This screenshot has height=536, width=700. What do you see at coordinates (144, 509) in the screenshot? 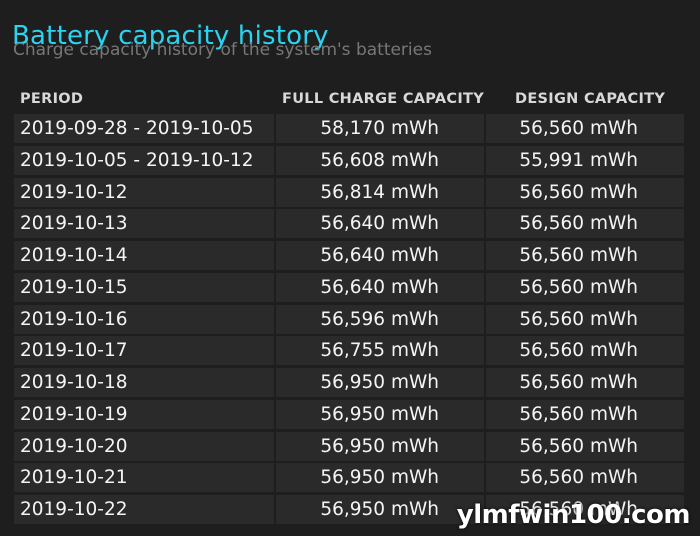
I see `period-cell: 2019-10-22` at bounding box center [144, 509].